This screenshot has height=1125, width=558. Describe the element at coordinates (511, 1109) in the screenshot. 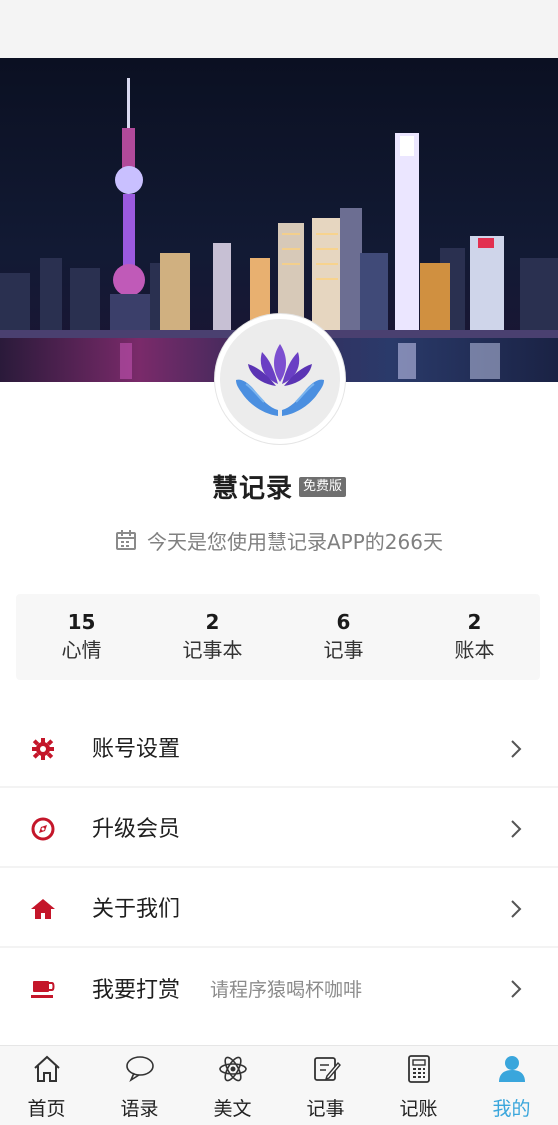

I see `tab-label: 我的` at that location.